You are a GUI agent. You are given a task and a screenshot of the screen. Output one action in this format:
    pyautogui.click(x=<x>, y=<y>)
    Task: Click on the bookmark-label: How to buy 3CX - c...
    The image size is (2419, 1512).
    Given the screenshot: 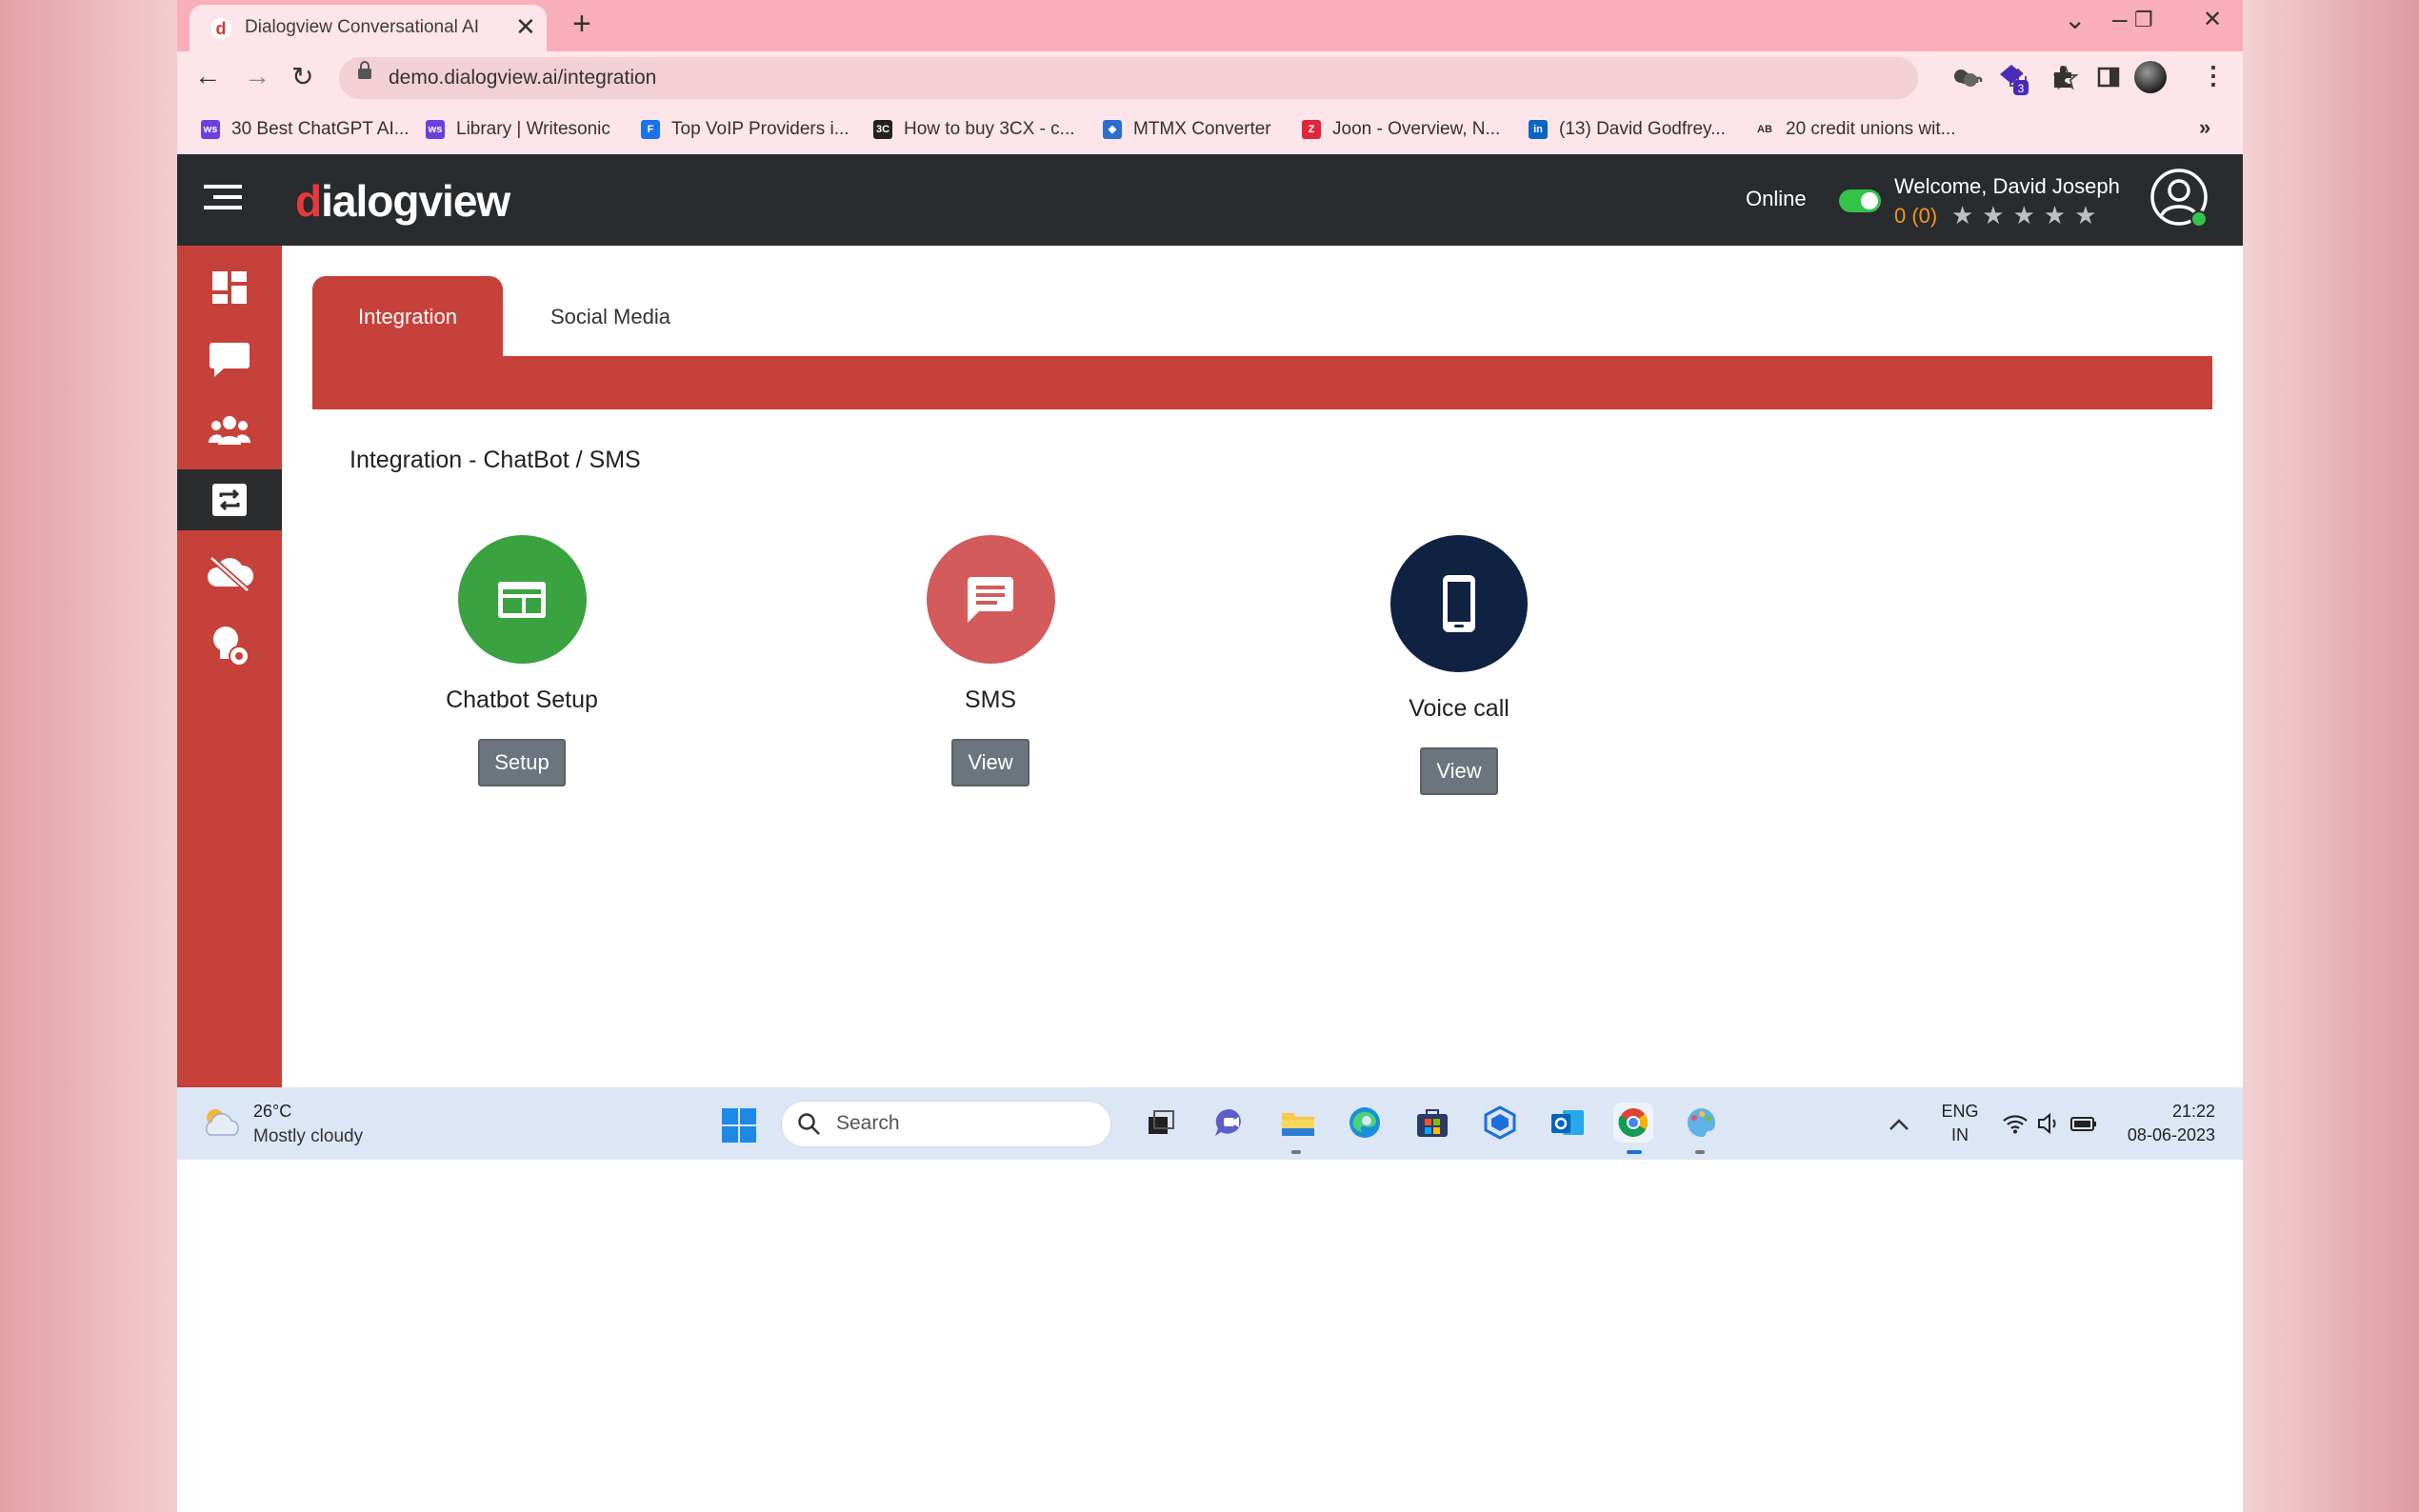 What is the action you would take?
    pyautogui.click(x=989, y=129)
    